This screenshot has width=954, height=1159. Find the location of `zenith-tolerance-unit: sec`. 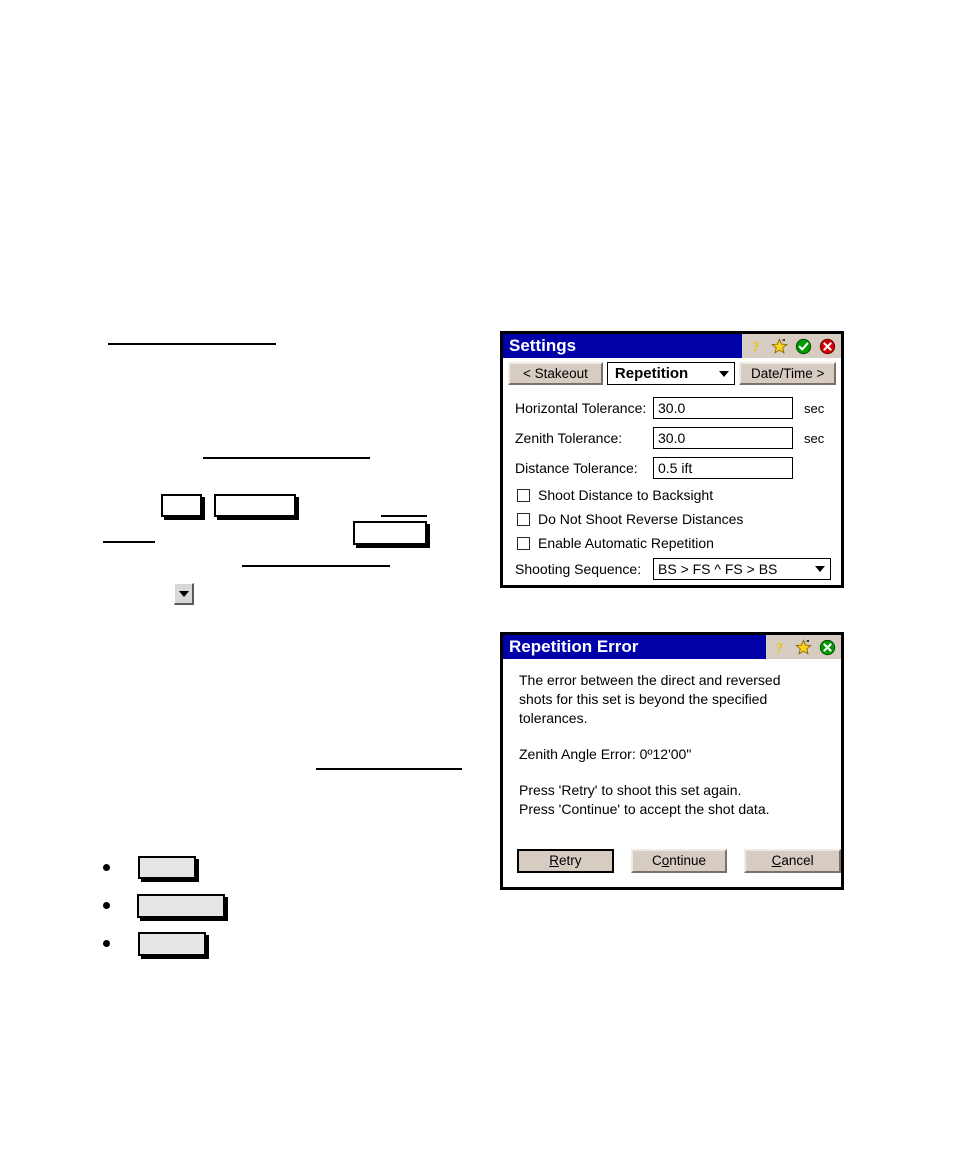

zenith-tolerance-unit: sec is located at coordinates (814, 438).